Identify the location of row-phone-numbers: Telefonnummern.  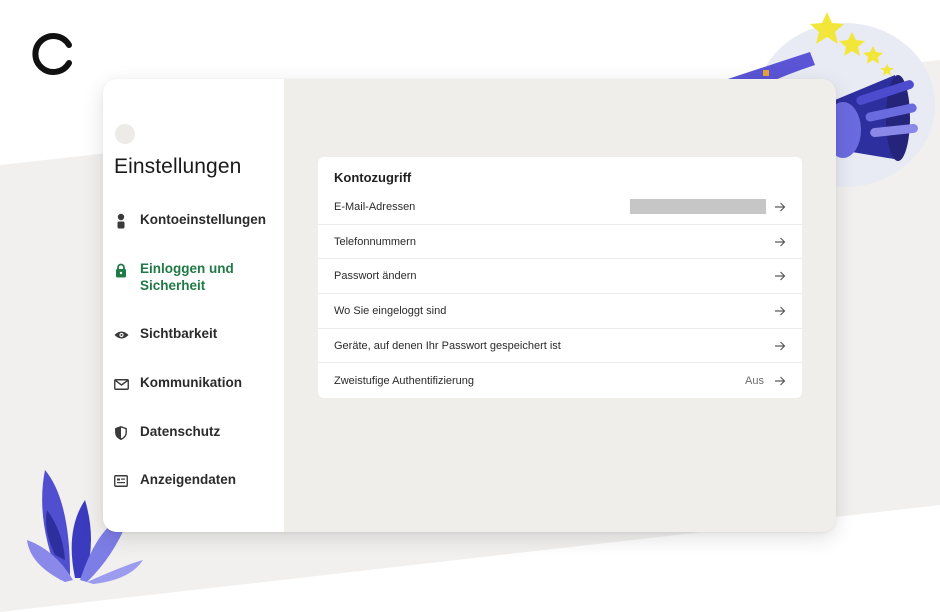
(560, 242).